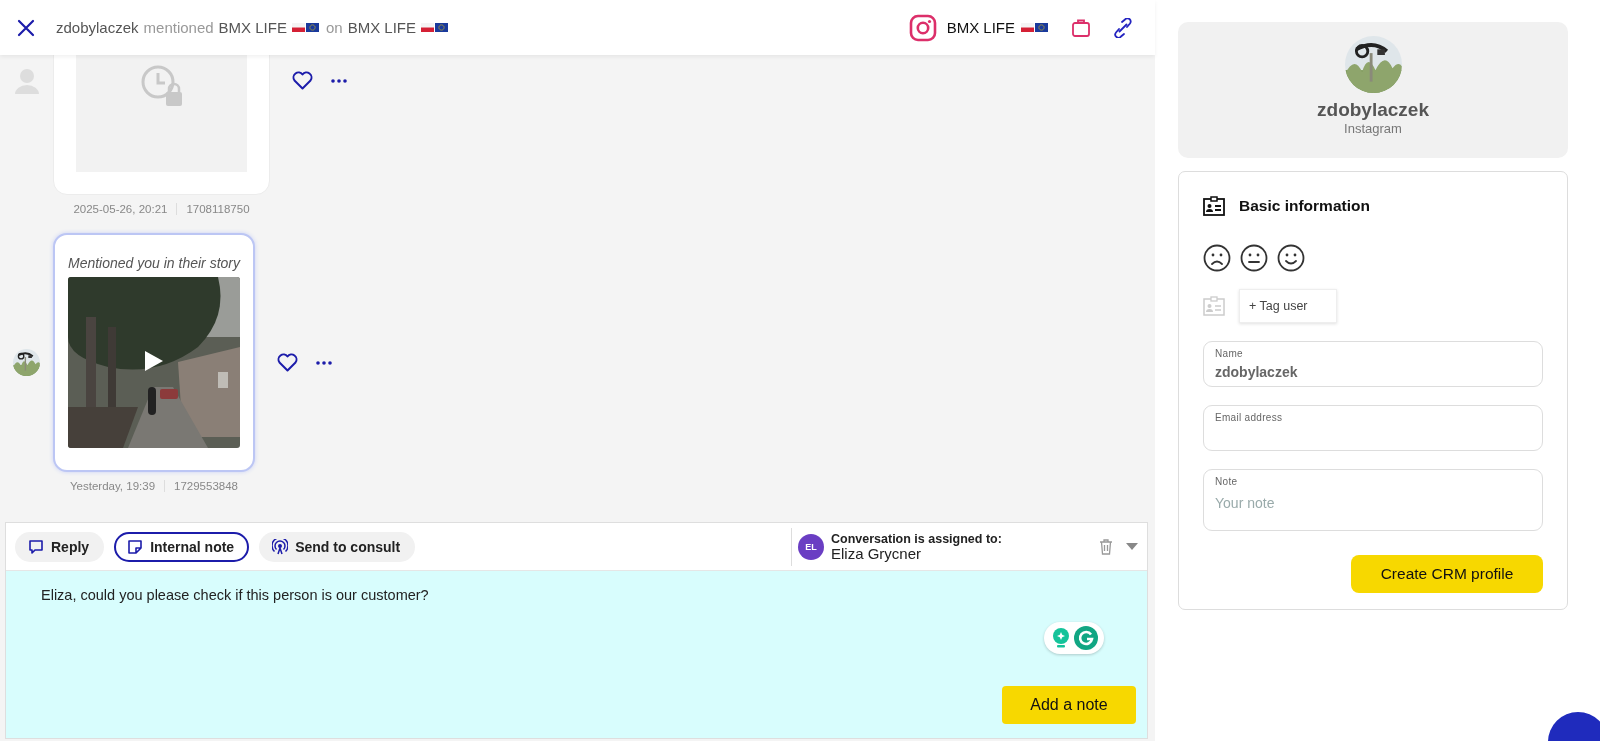 The image size is (1600, 741). I want to click on field-label: Name, so click(1229, 353).